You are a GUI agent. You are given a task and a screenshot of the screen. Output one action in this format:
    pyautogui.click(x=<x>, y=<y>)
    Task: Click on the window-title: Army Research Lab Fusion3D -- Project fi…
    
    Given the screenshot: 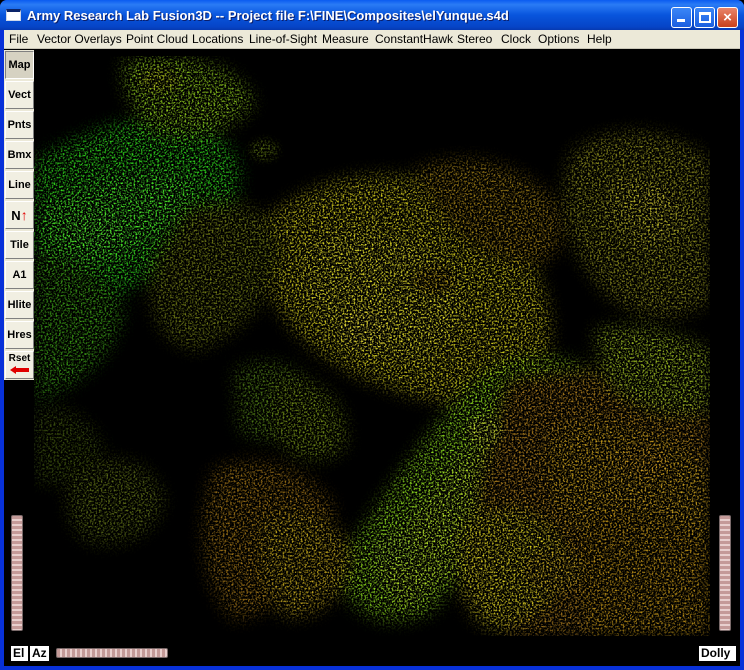 What is the action you would take?
    pyautogui.click(x=268, y=15)
    